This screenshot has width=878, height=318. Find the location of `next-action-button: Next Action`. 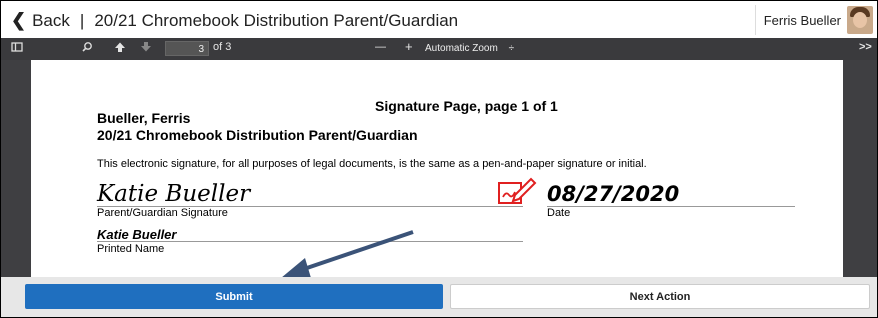

next-action-button: Next Action is located at coordinates (660, 296).